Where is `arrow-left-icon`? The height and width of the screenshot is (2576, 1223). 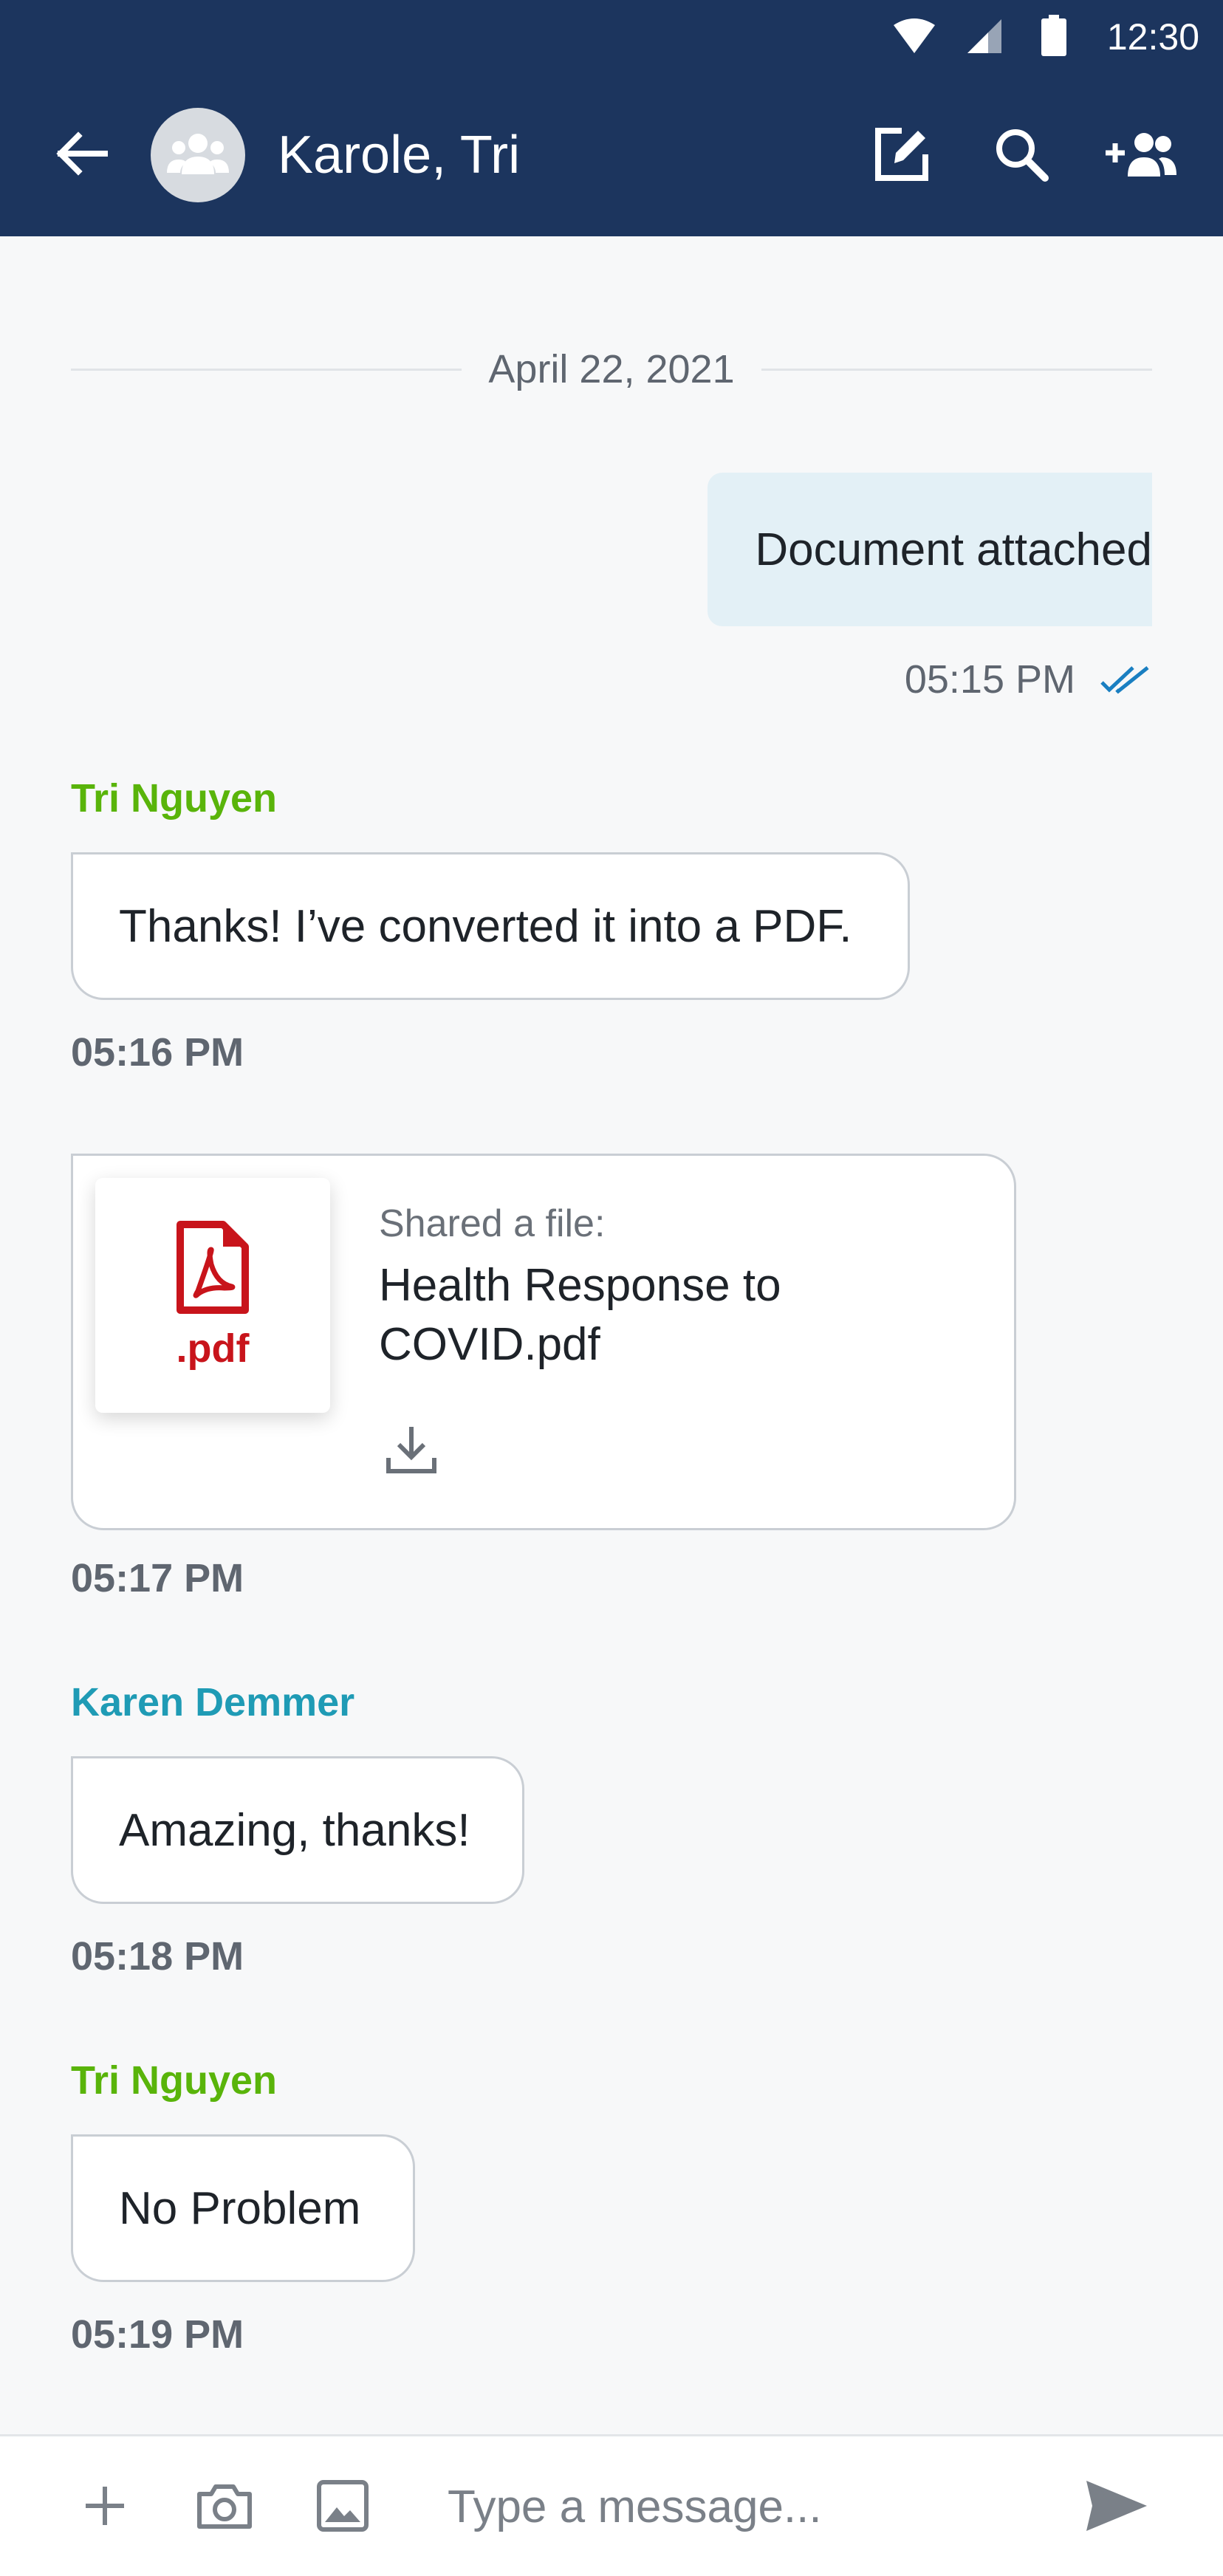
arrow-left-icon is located at coordinates (81, 155).